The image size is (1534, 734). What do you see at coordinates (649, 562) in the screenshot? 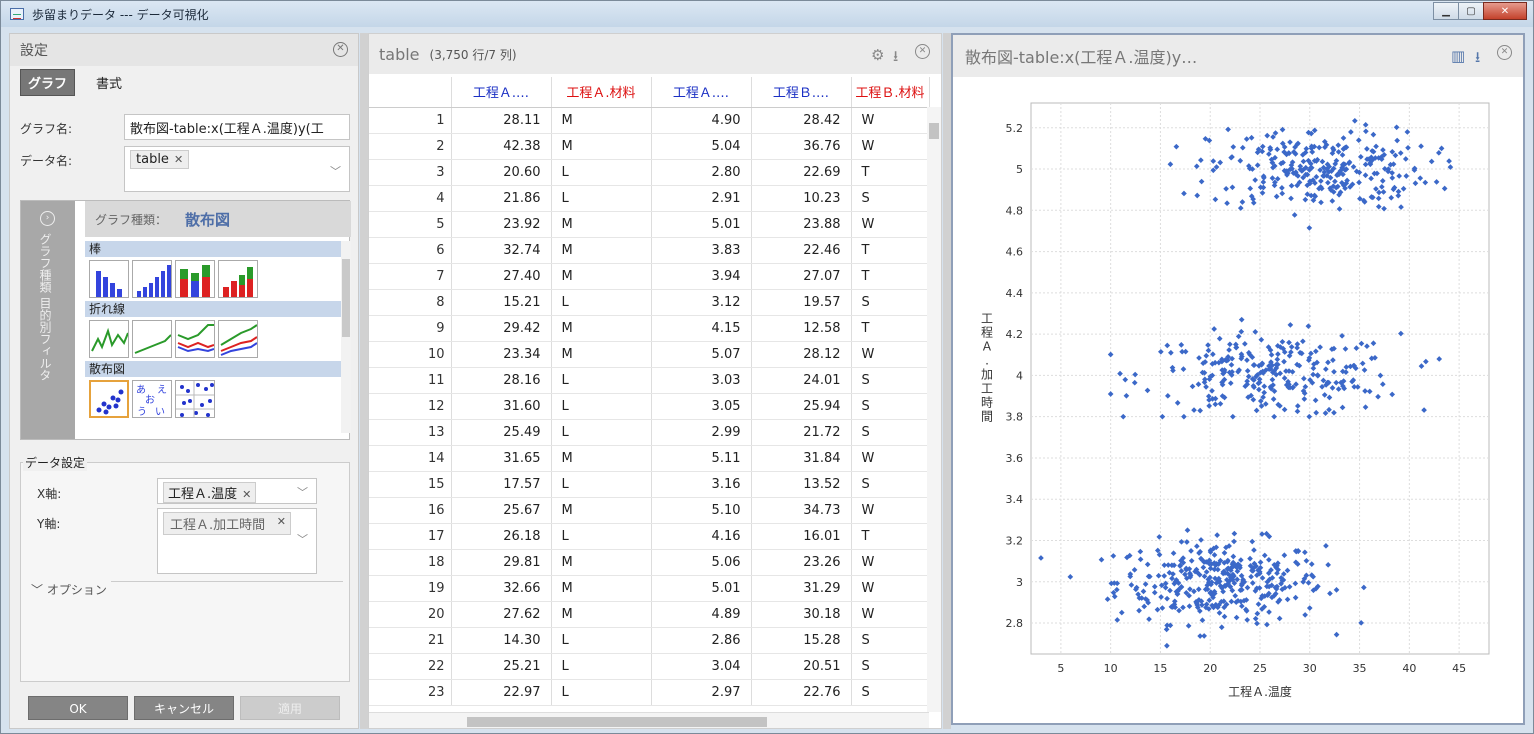
I see `table-row: 18 29.81 M 5.06 23.26 W` at bounding box center [649, 562].